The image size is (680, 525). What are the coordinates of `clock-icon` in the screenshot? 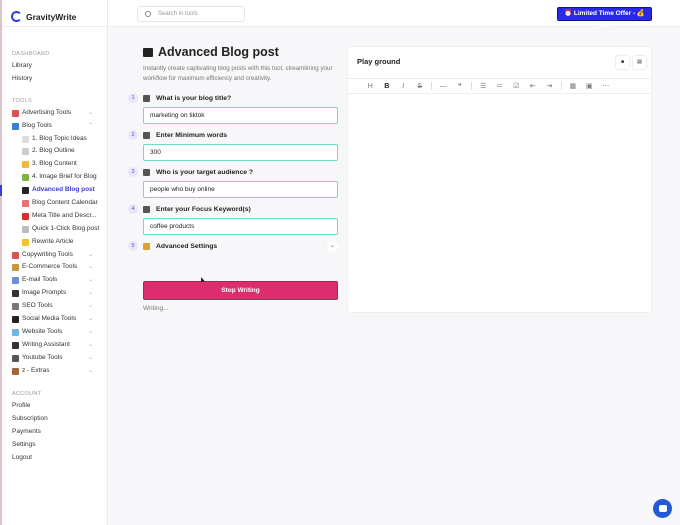 It's located at (25, 229).